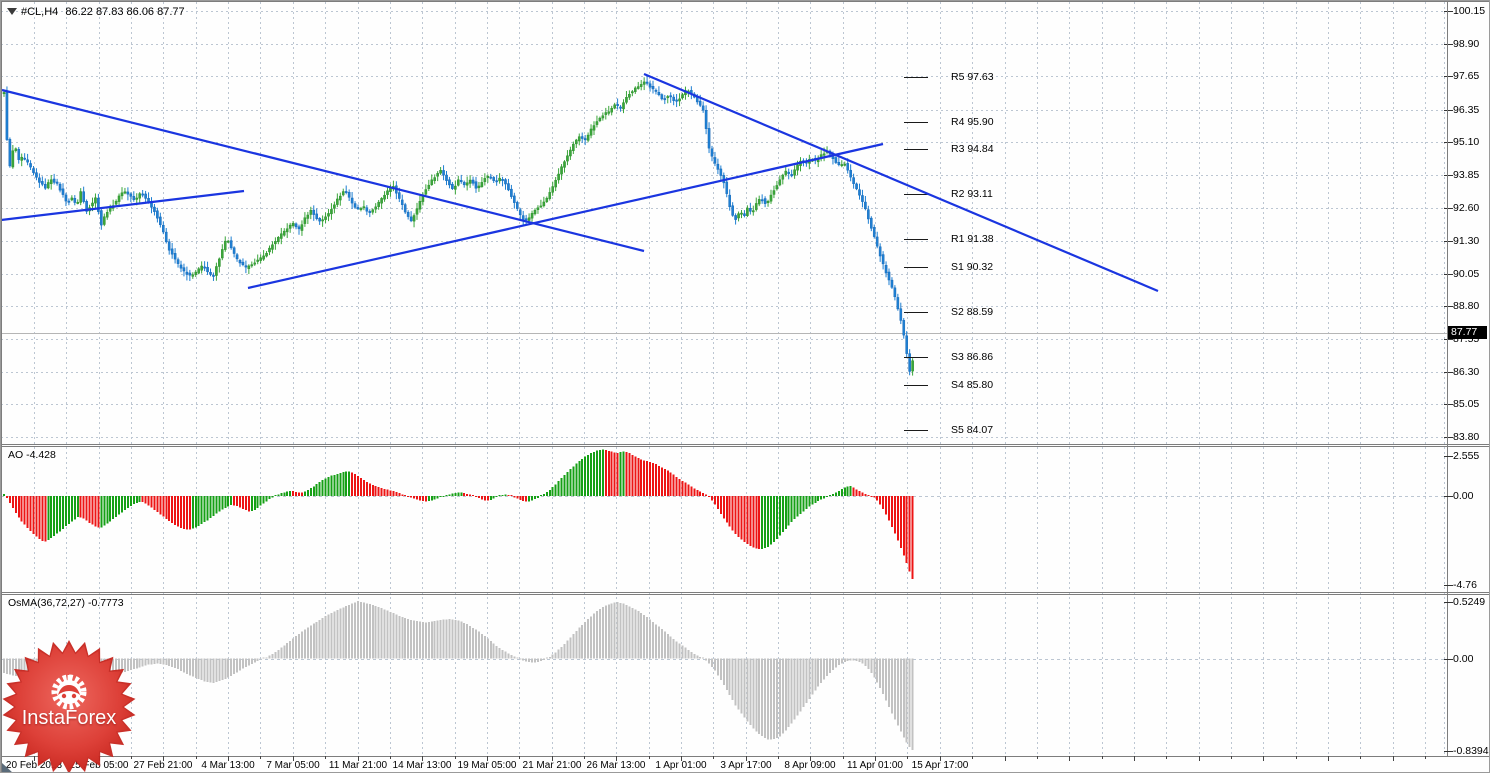  What do you see at coordinates (12, 11) in the screenshot?
I see `chevron-down-icon` at bounding box center [12, 11].